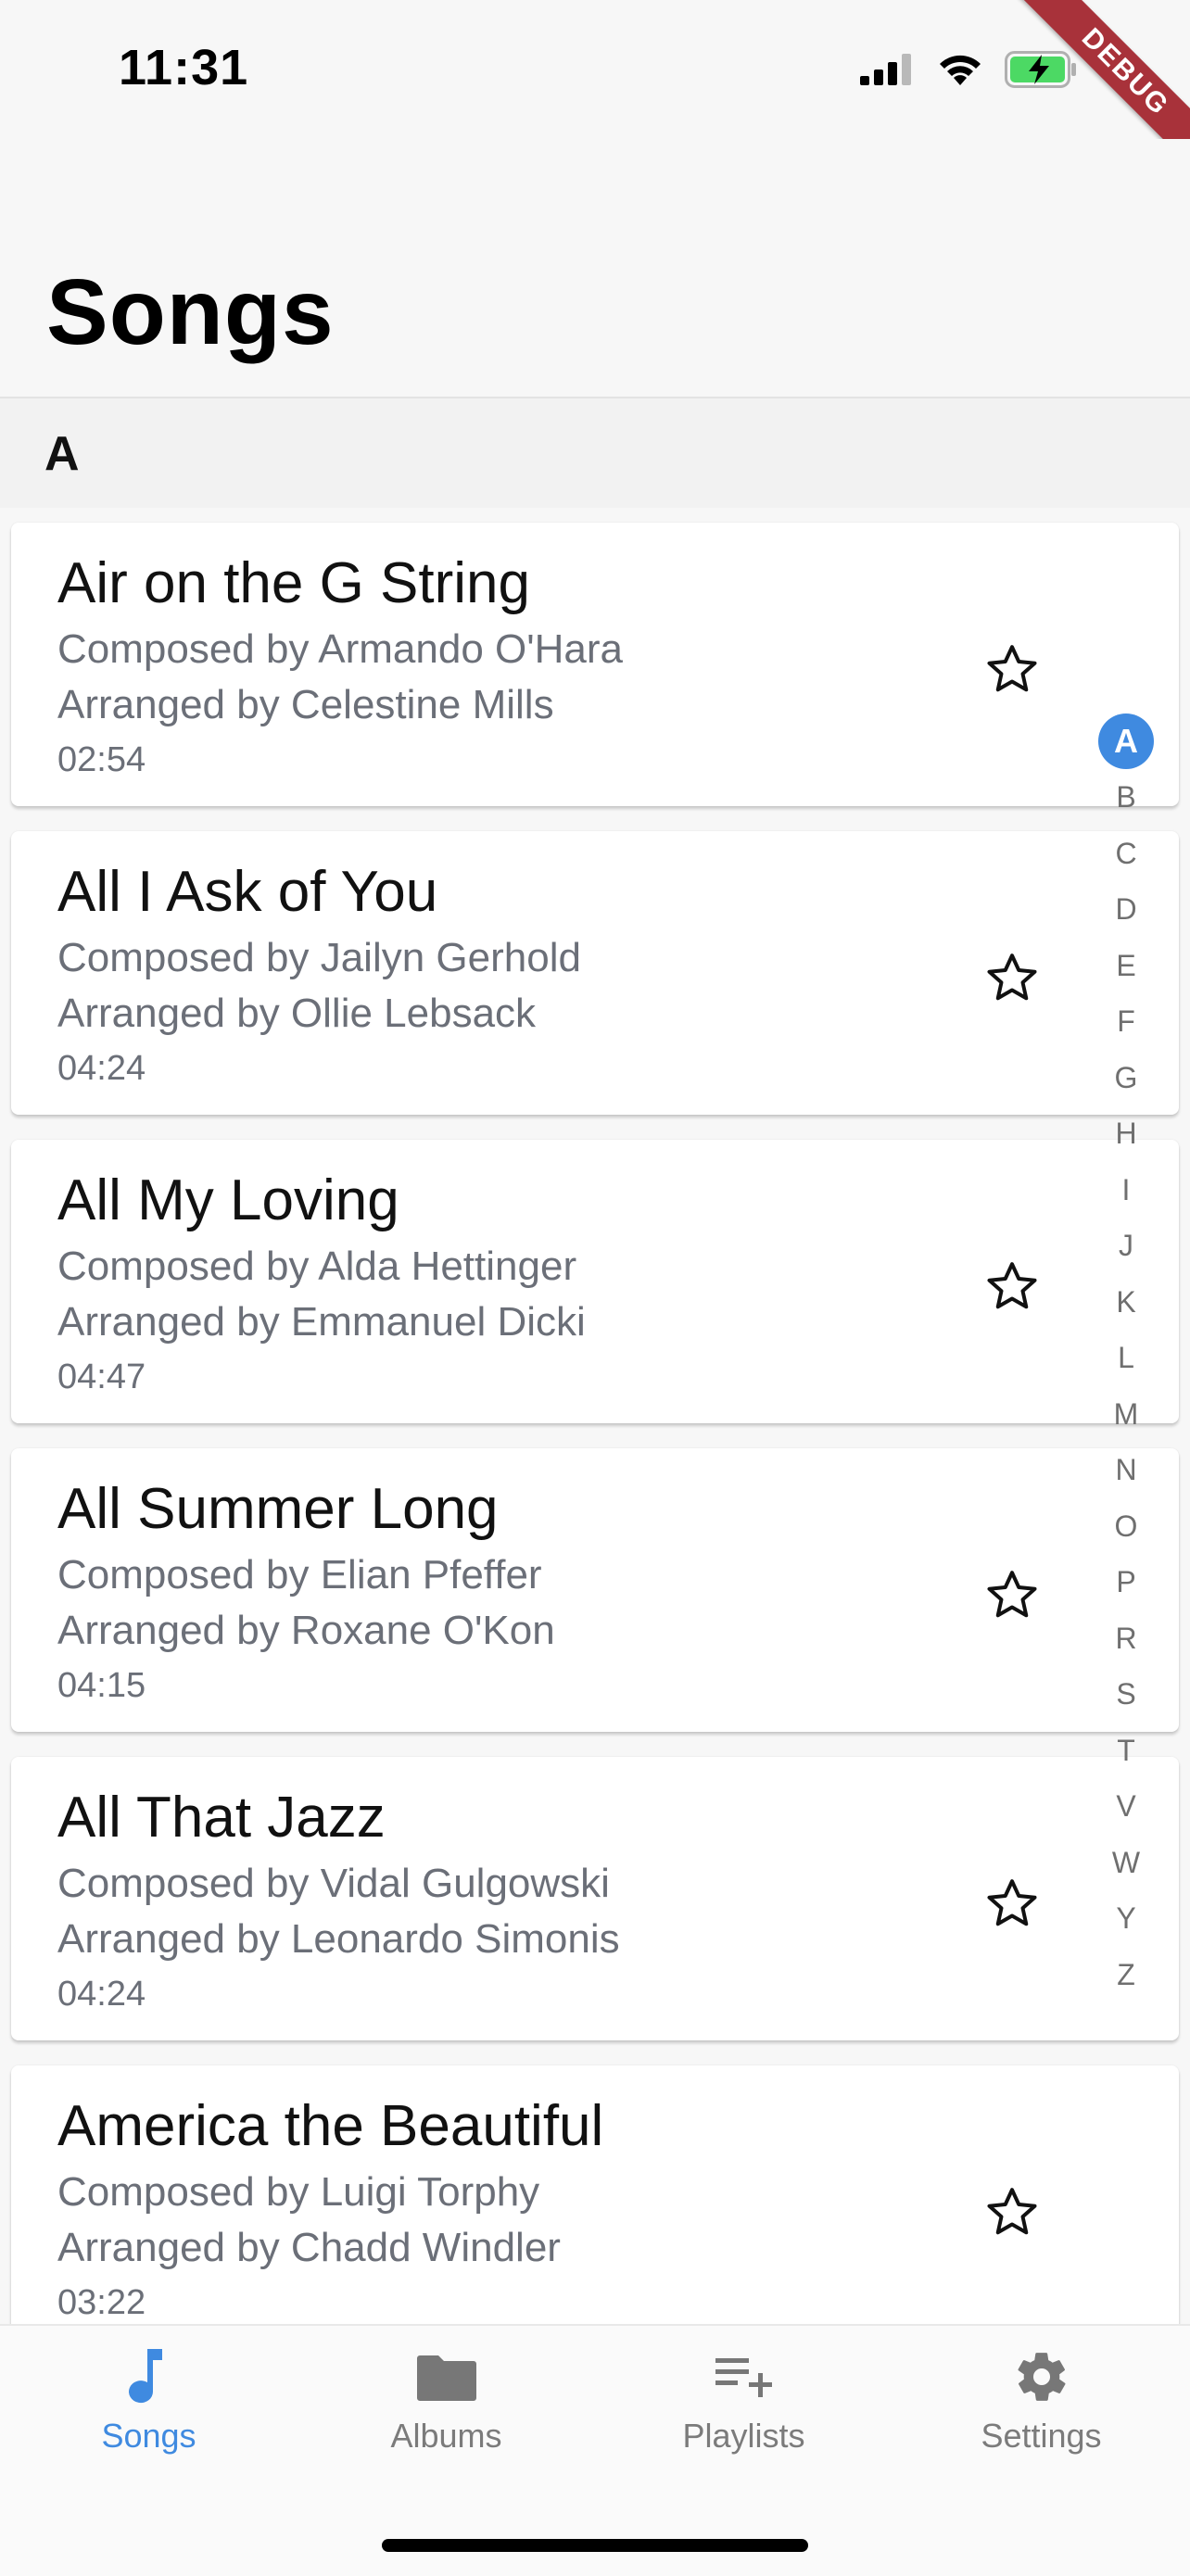 The width and height of the screenshot is (1190, 2576). What do you see at coordinates (1041, 2413) in the screenshot?
I see `tab-settings: Settings` at bounding box center [1041, 2413].